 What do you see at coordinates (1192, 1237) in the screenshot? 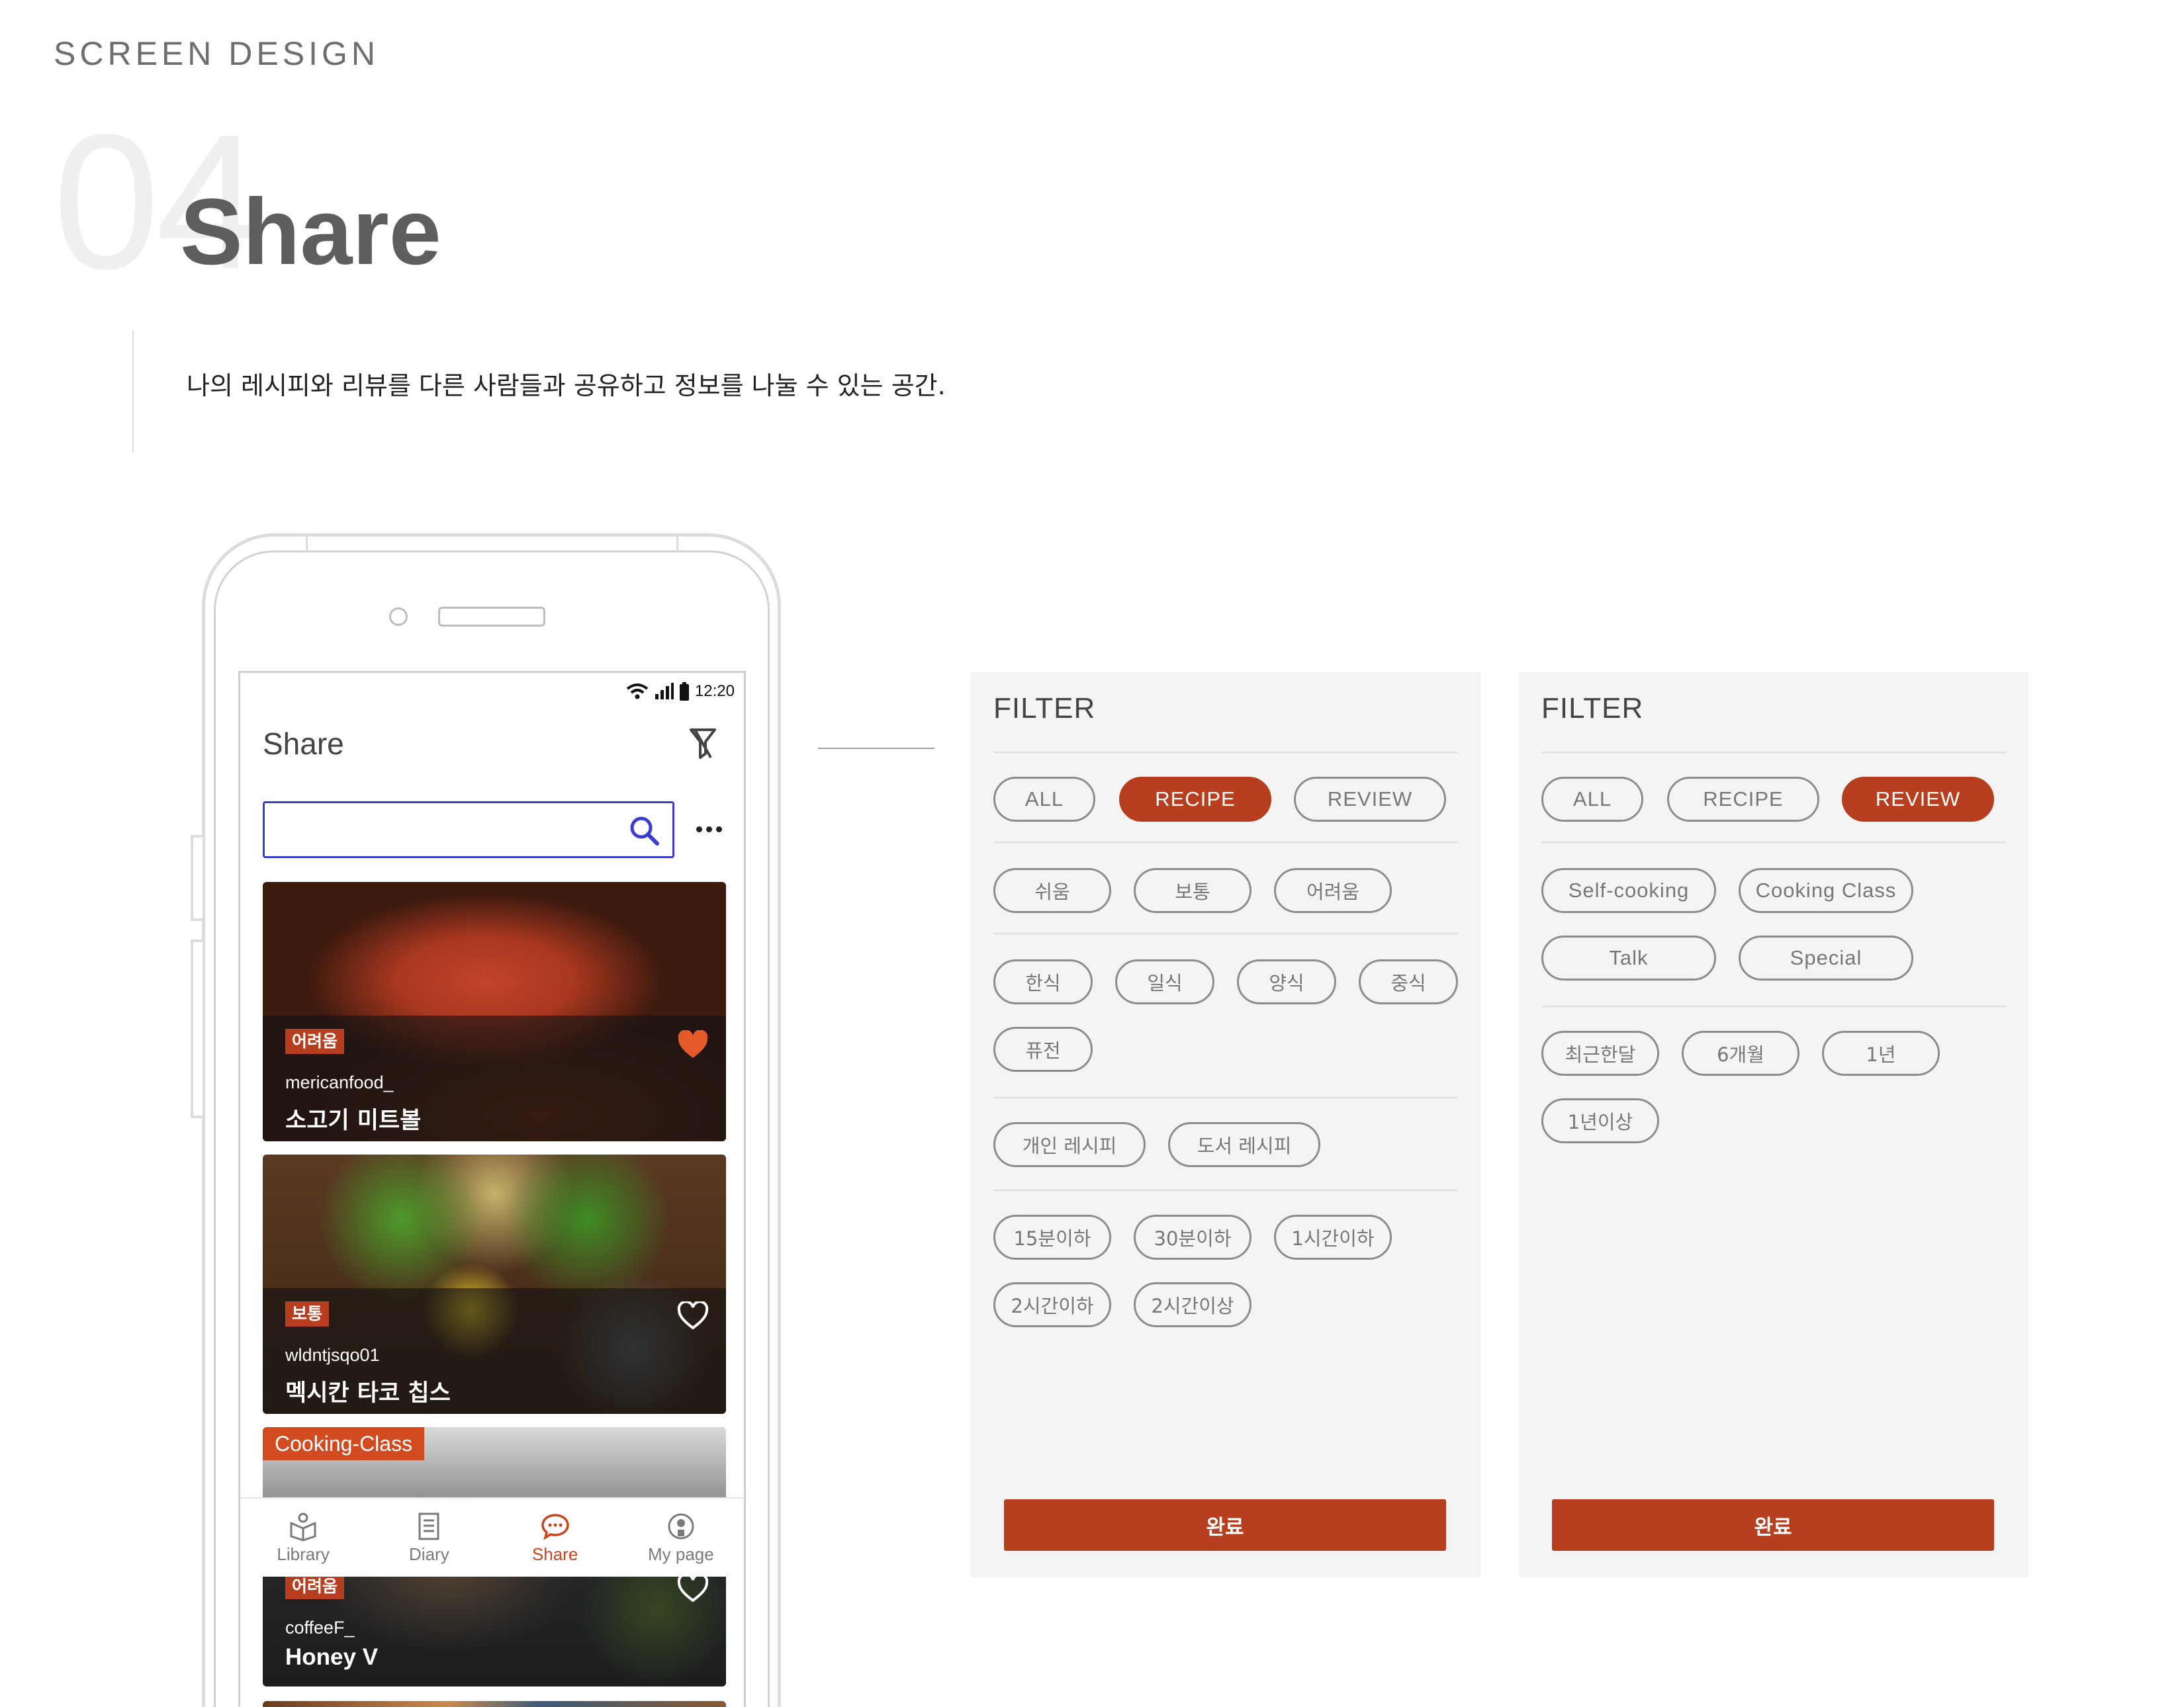
I see `chip-time: 30분이하` at bounding box center [1192, 1237].